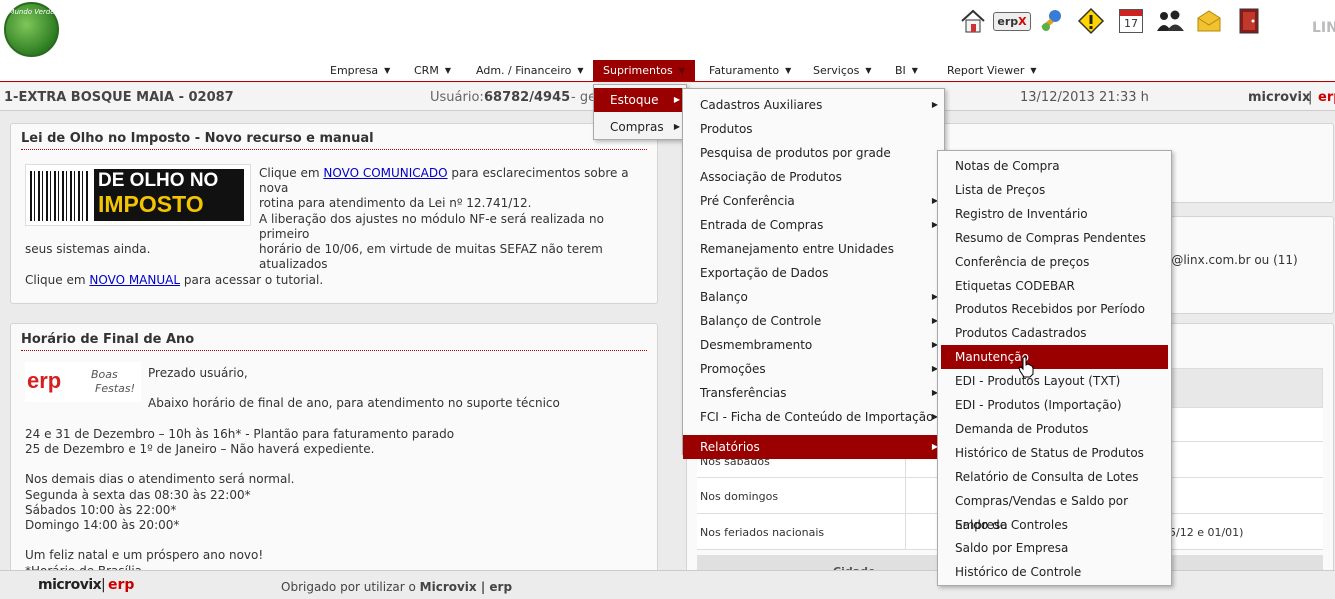 The image size is (1335, 599). I want to click on store-name: 1-EXTRA BOSQUE MAIA - 02087, so click(119, 97).